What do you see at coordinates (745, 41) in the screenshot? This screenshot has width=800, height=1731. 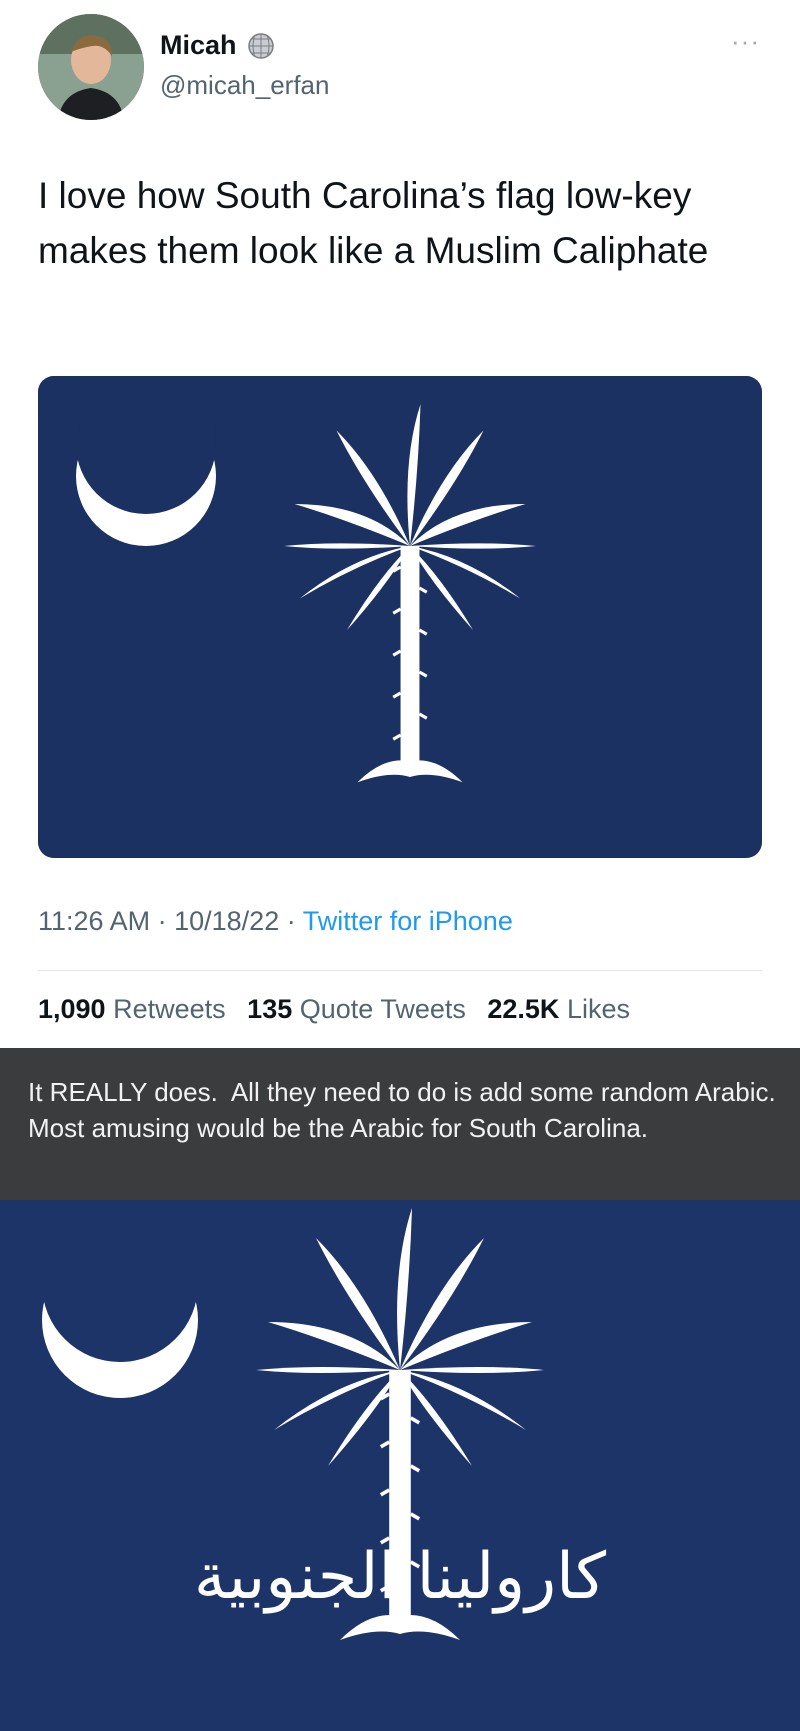 I see `more-options-icon: ···` at bounding box center [745, 41].